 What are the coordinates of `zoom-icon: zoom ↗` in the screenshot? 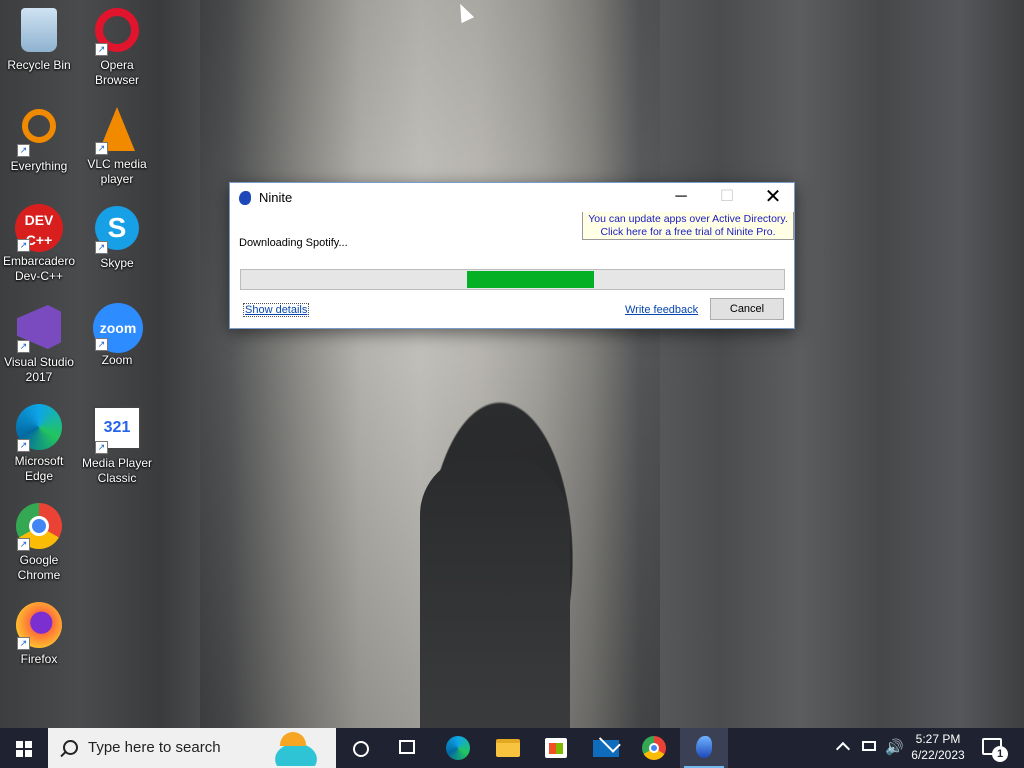 It's located at (118, 328).